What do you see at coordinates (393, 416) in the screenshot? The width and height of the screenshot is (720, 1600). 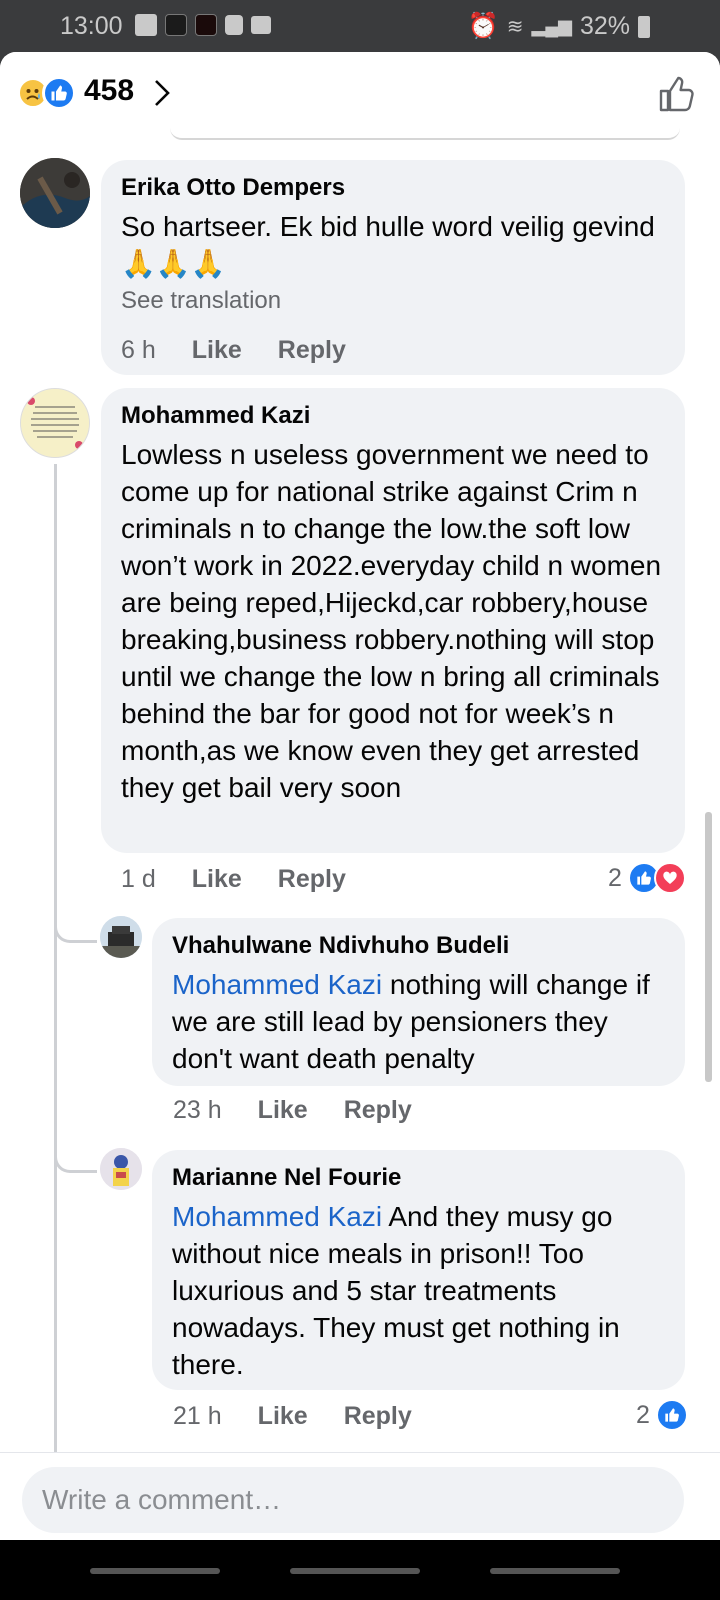 I see `commenter-name: Mohammed Kazi` at bounding box center [393, 416].